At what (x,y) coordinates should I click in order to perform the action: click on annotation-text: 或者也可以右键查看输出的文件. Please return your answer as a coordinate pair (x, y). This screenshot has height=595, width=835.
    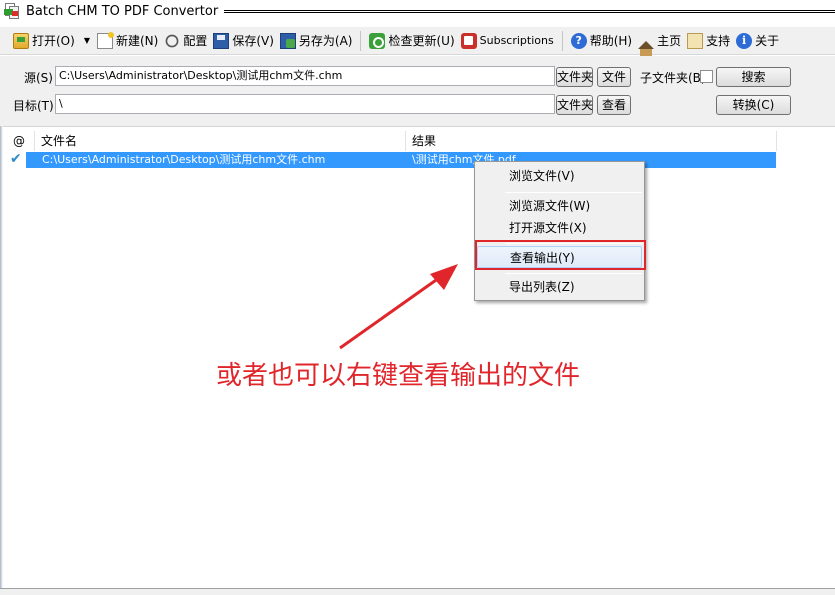
    Looking at the image, I should click on (398, 376).